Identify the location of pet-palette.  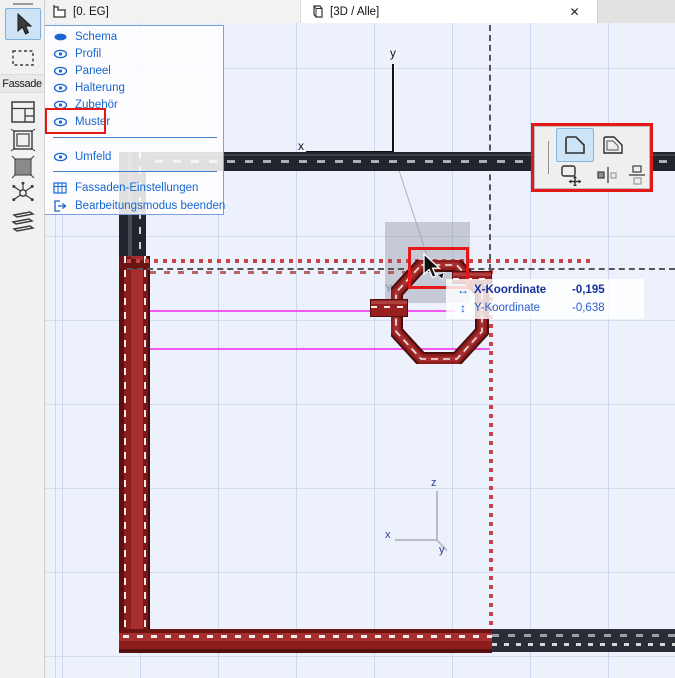
(592, 157).